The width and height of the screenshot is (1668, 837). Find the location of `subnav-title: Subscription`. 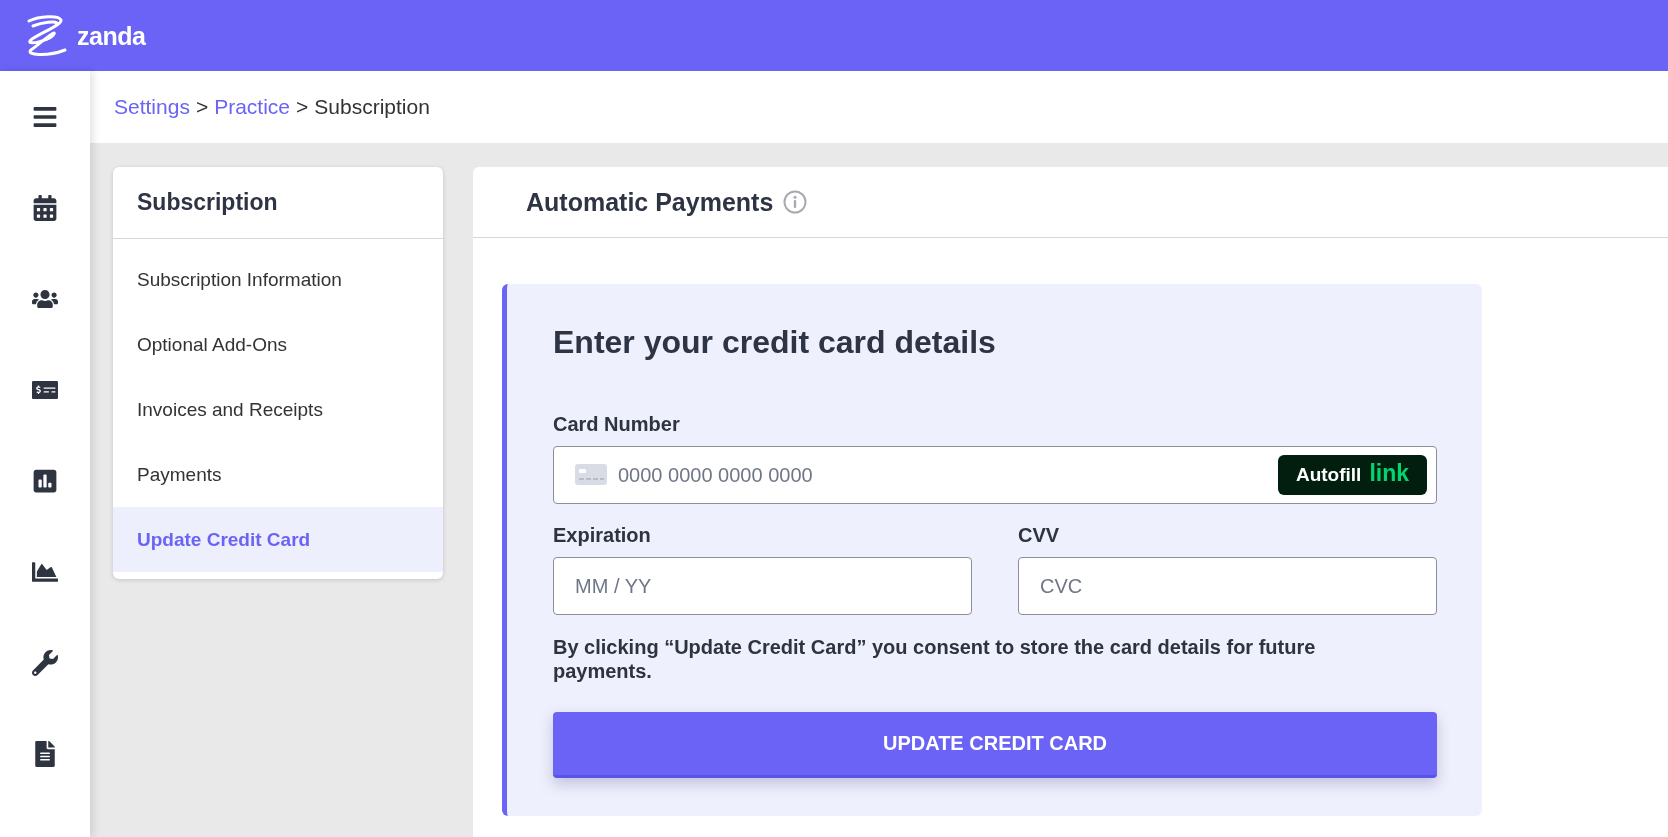

subnav-title: Subscription is located at coordinates (207, 202).